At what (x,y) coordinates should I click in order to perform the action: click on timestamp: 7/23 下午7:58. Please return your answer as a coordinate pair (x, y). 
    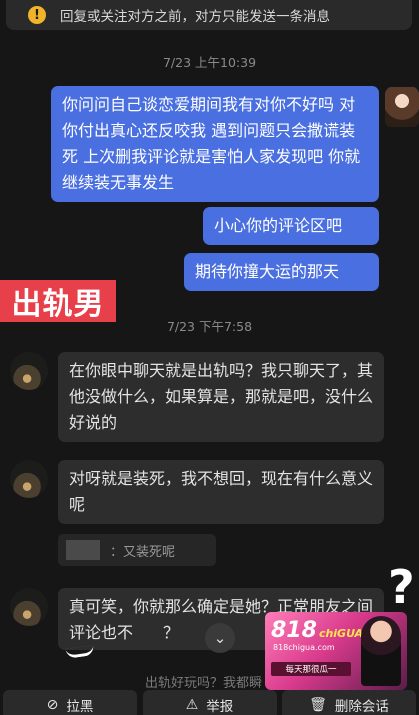
    Looking at the image, I should click on (209, 326).